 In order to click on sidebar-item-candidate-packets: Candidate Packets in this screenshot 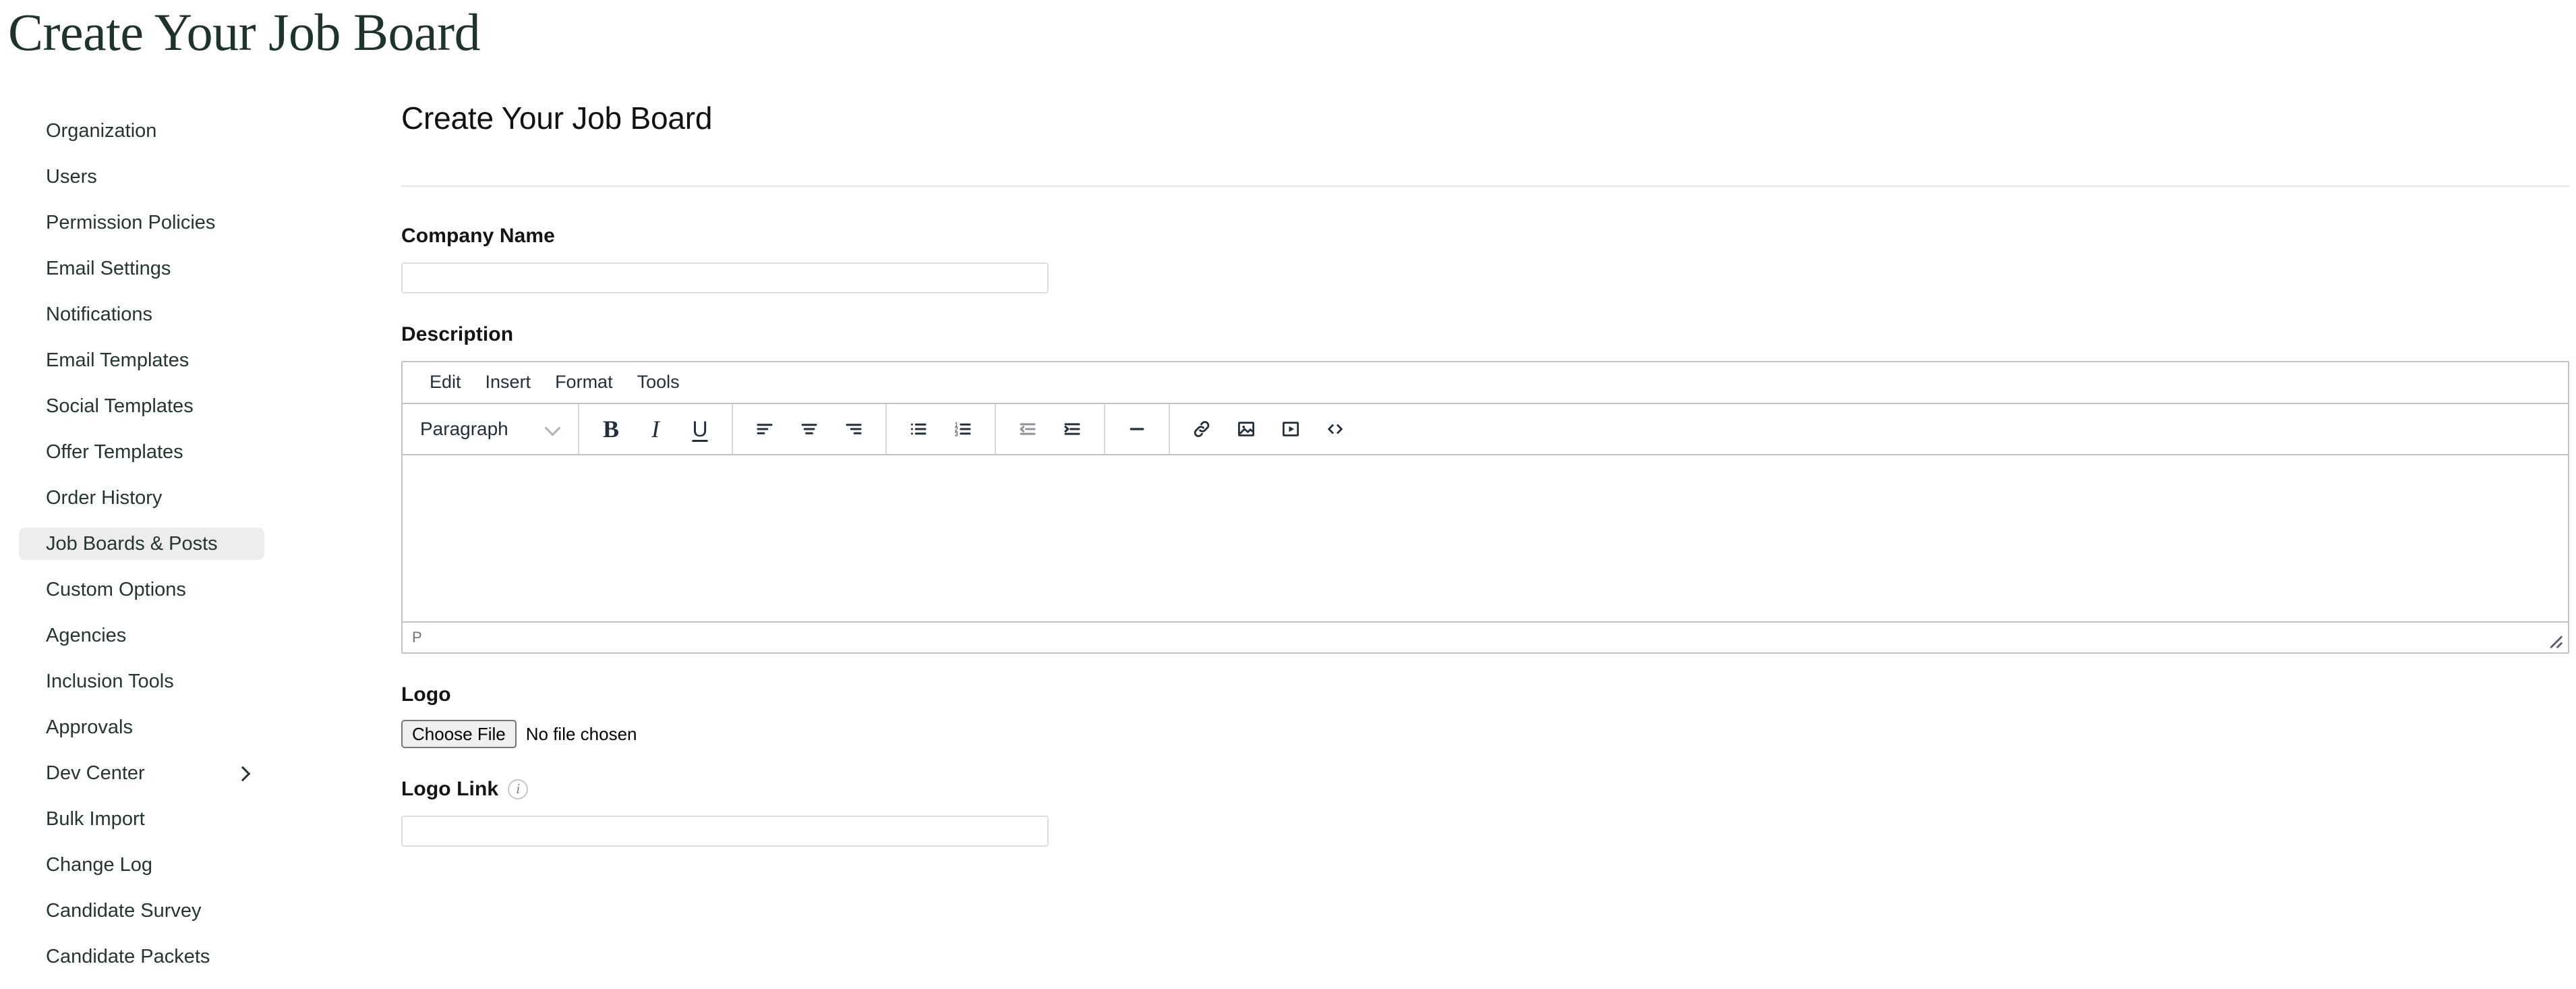, I will do `click(142, 957)`.